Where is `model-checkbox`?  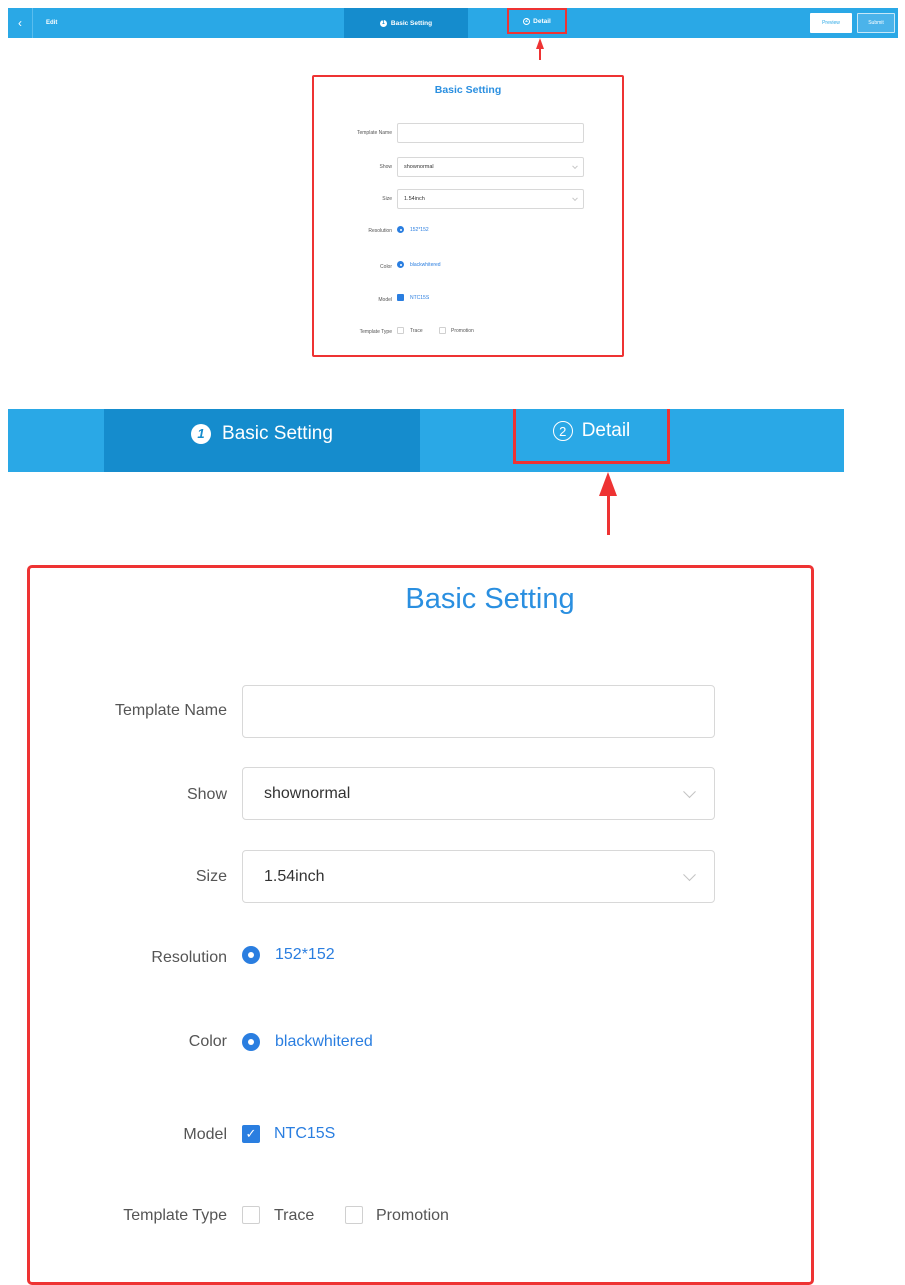 model-checkbox is located at coordinates (400, 297).